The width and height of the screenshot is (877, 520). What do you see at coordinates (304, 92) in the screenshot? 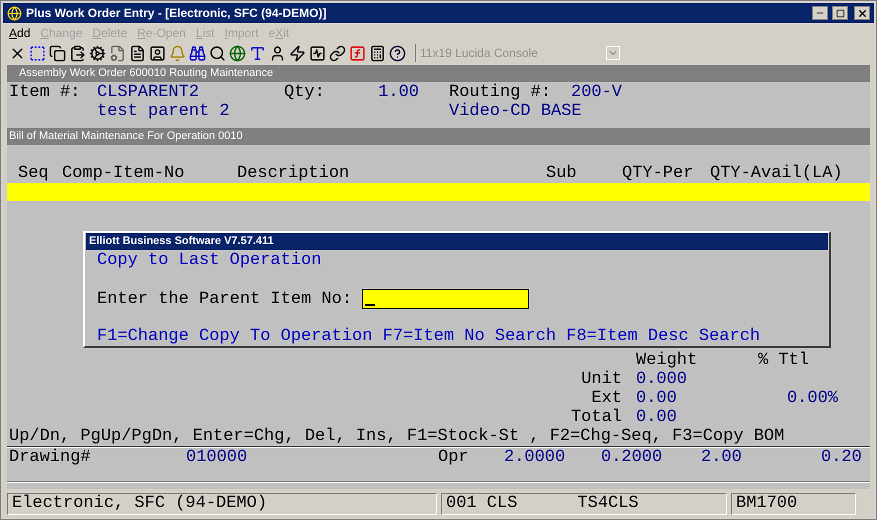
I see `field-label: Qty:` at bounding box center [304, 92].